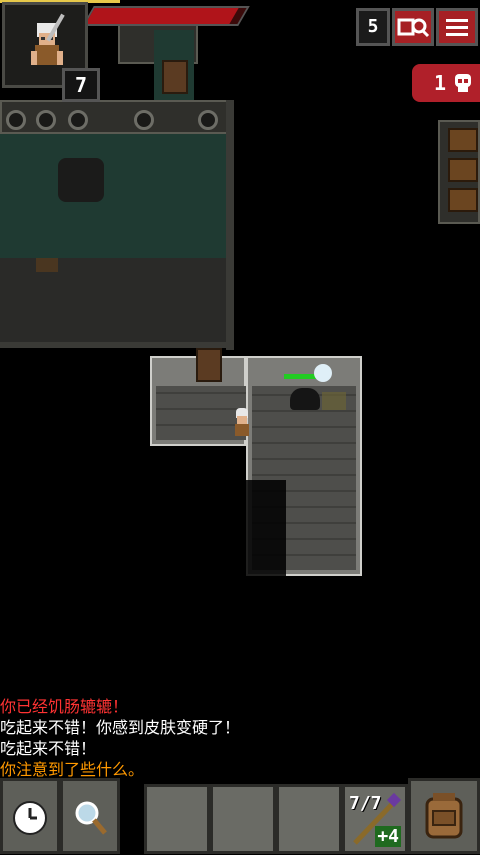 The height and width of the screenshot is (855, 480). I want to click on shadow, so click(266, 530).